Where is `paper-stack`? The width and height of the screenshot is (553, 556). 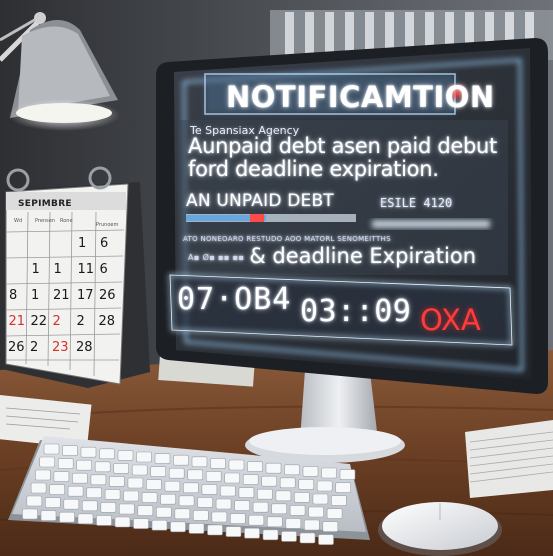
paper-stack is located at coordinates (509, 459).